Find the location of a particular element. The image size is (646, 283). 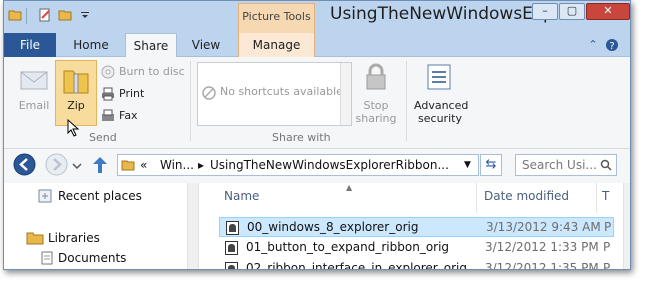

mouse-cursor-icon is located at coordinates (73, 128).